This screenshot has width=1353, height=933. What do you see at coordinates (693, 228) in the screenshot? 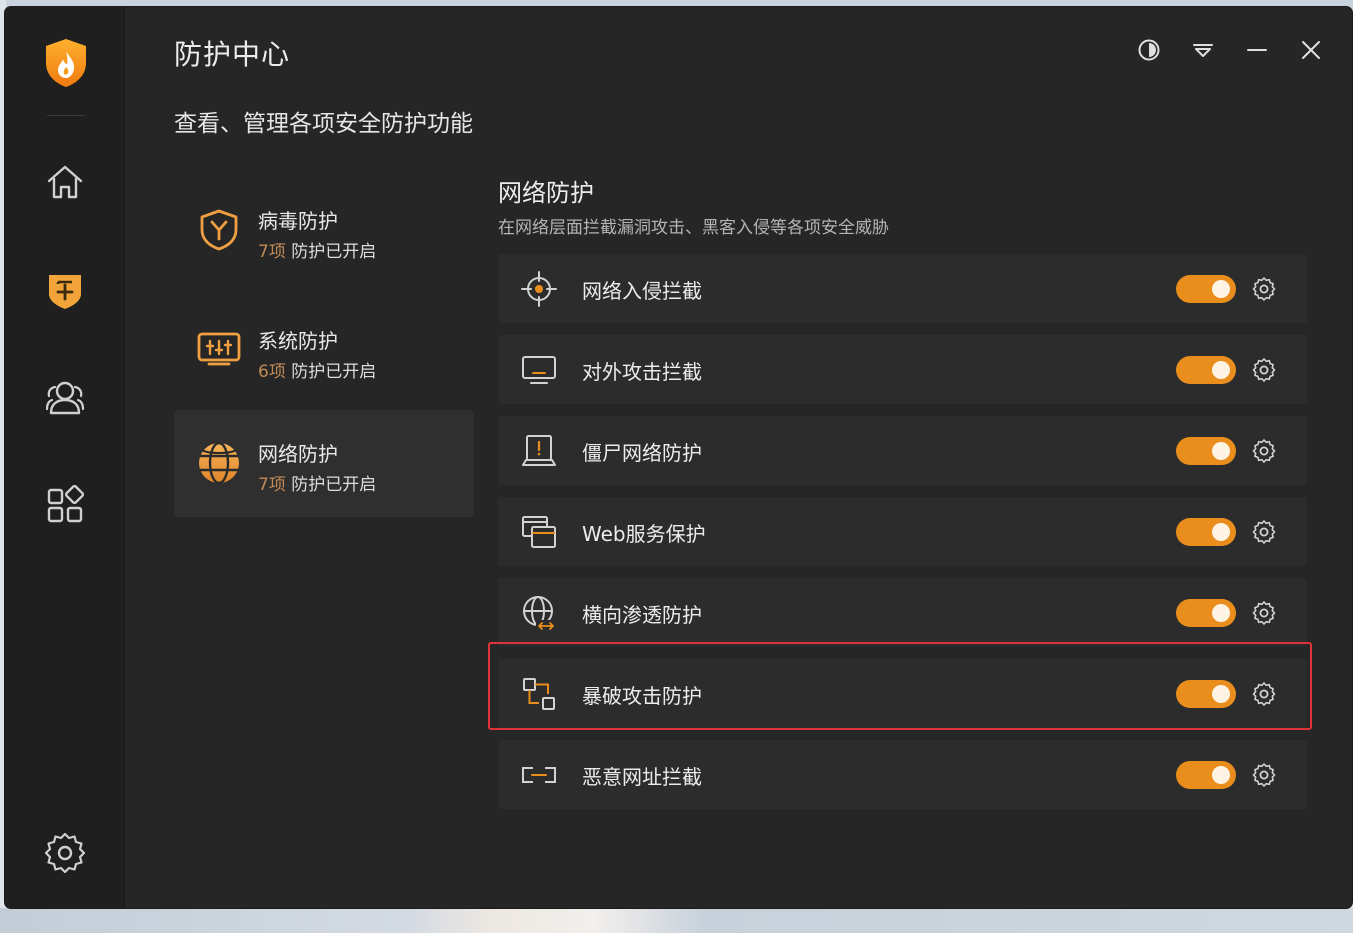
I see `section-description: 在网络层面拦截漏洞攻击、黑客入侵等各项安全威胁` at bounding box center [693, 228].